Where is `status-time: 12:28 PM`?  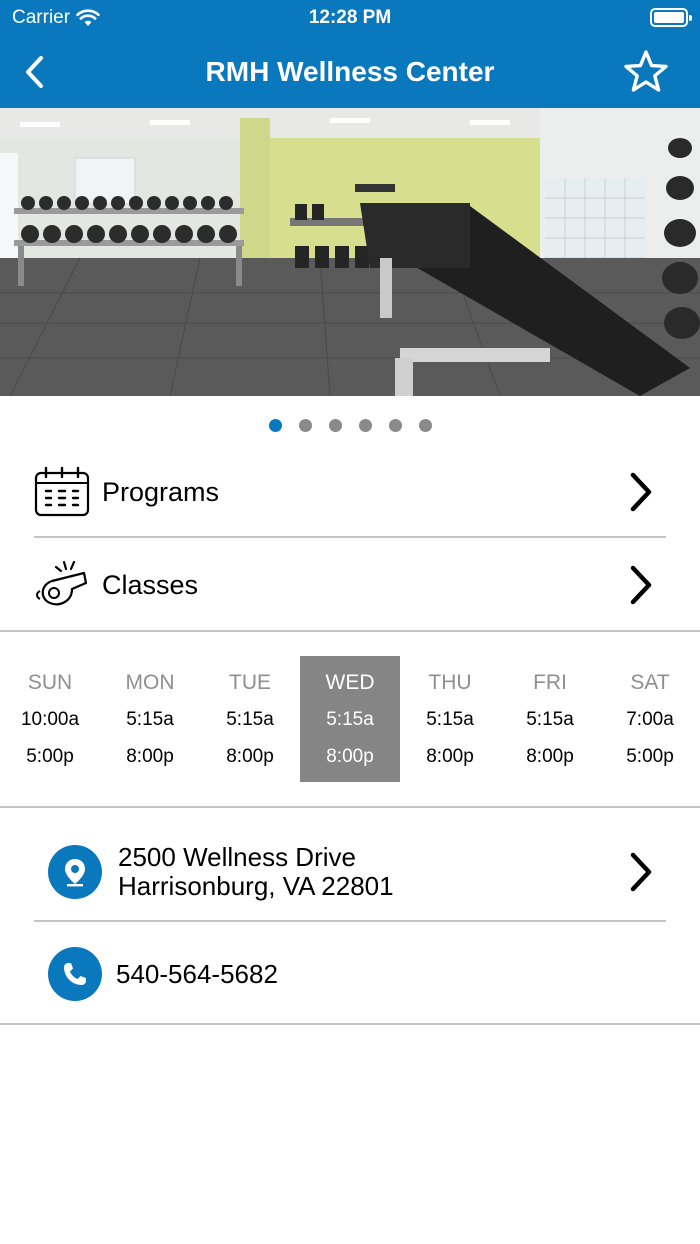 status-time: 12:28 PM is located at coordinates (350, 17).